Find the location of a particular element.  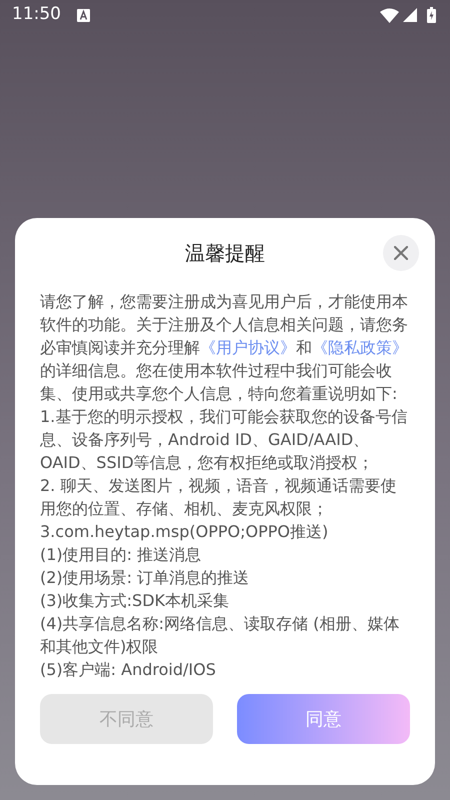

disagree-button: 不同意 is located at coordinates (126, 719).